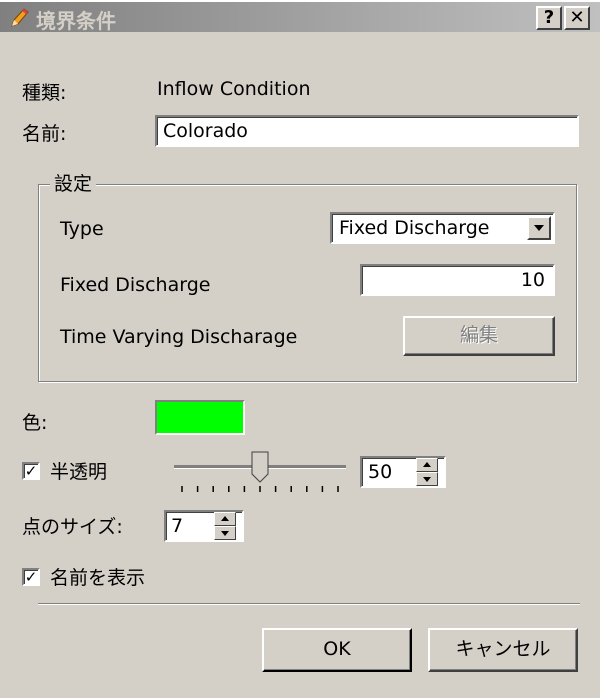 The height and width of the screenshot is (698, 600). What do you see at coordinates (35, 423) in the screenshot?
I see `color-label: 色:` at bounding box center [35, 423].